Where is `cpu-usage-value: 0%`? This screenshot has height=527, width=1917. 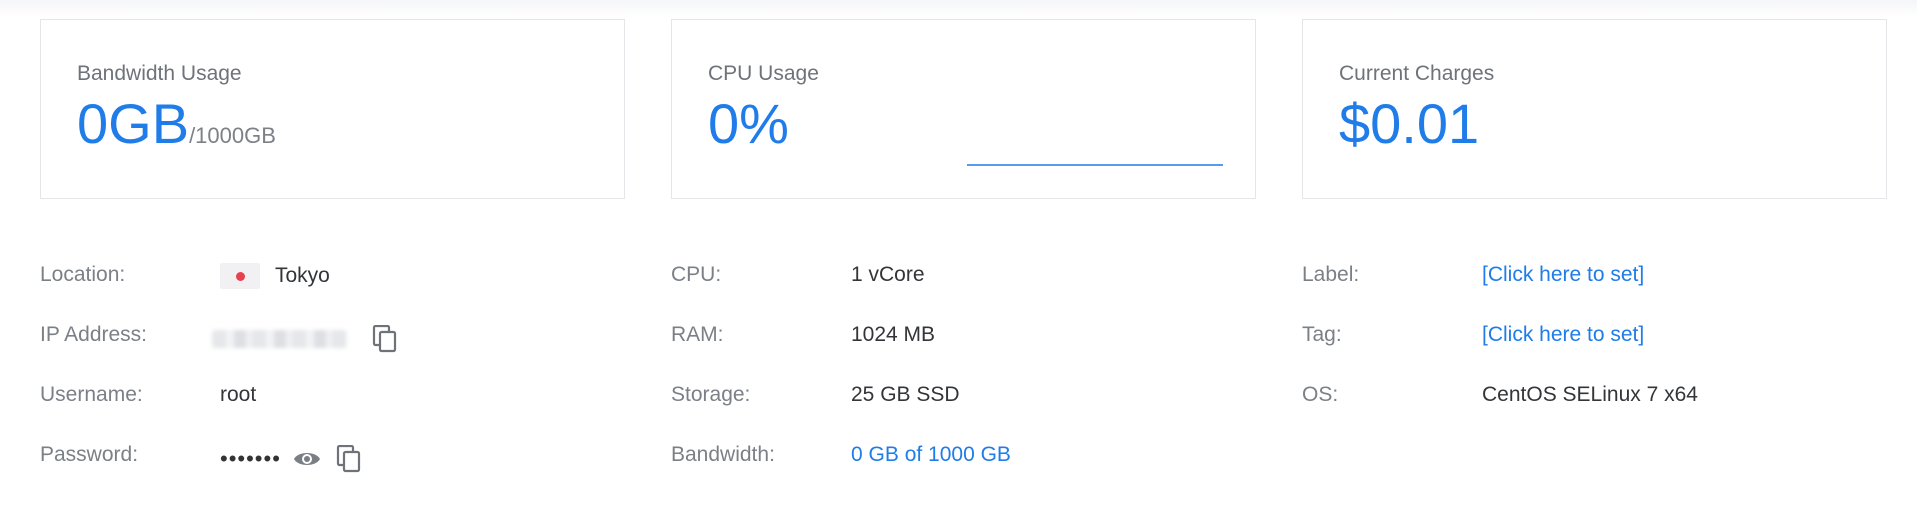
cpu-usage-value: 0% is located at coordinates (748, 123).